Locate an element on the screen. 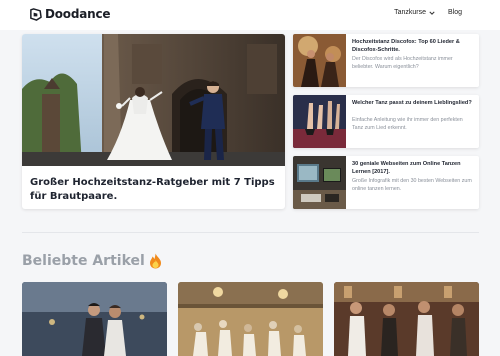 Image resolution: width=500 pixels, height=356 pixels. main-nav: Tanzkurse Blog is located at coordinates (428, 12).